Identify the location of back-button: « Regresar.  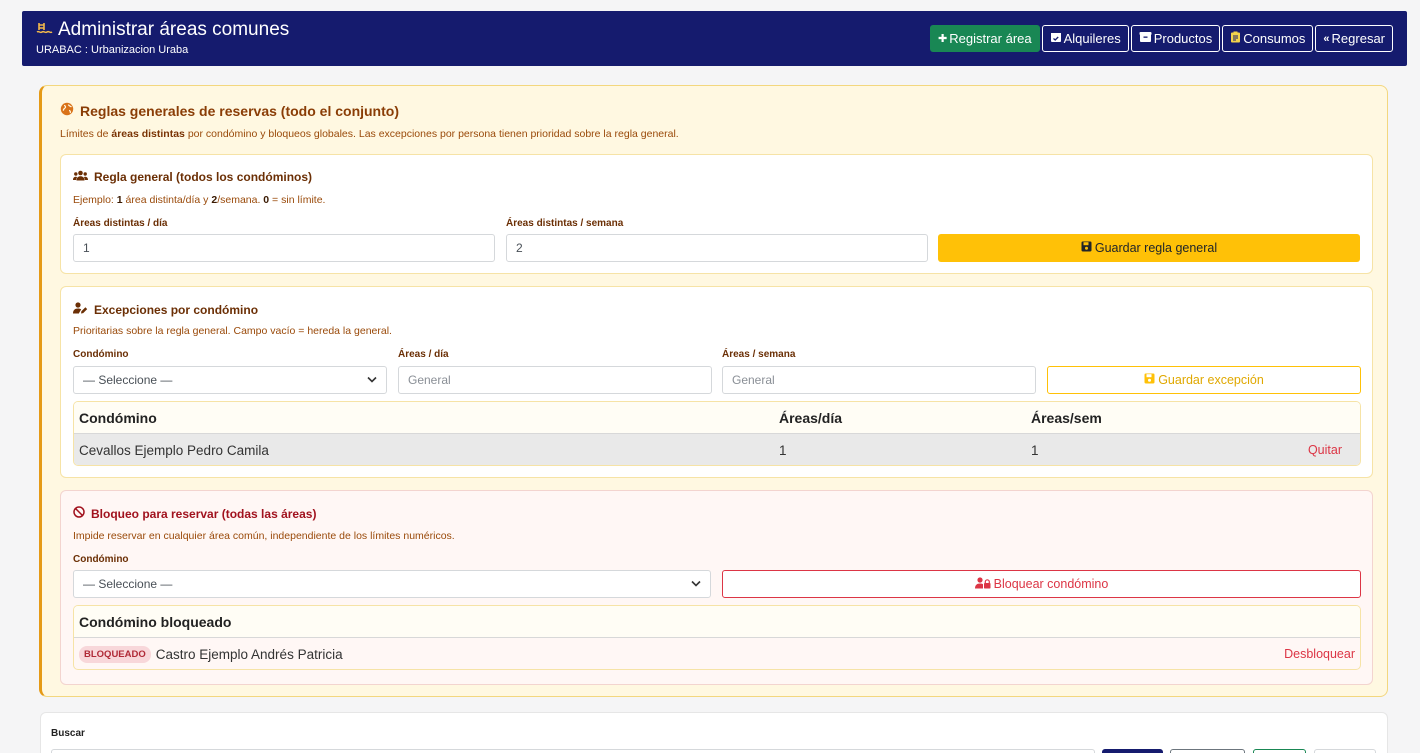
(1354, 38).